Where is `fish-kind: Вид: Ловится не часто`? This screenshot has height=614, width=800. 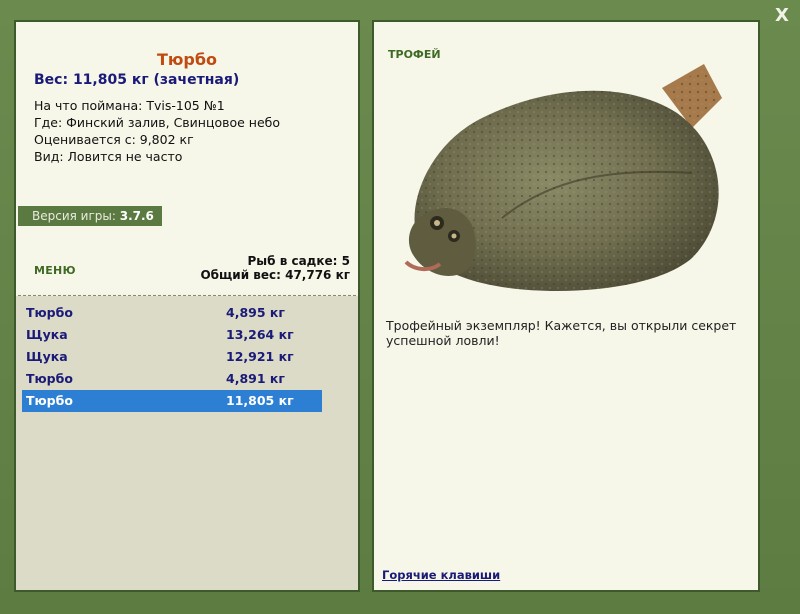 fish-kind: Вид: Ловится не часто is located at coordinates (108, 156).